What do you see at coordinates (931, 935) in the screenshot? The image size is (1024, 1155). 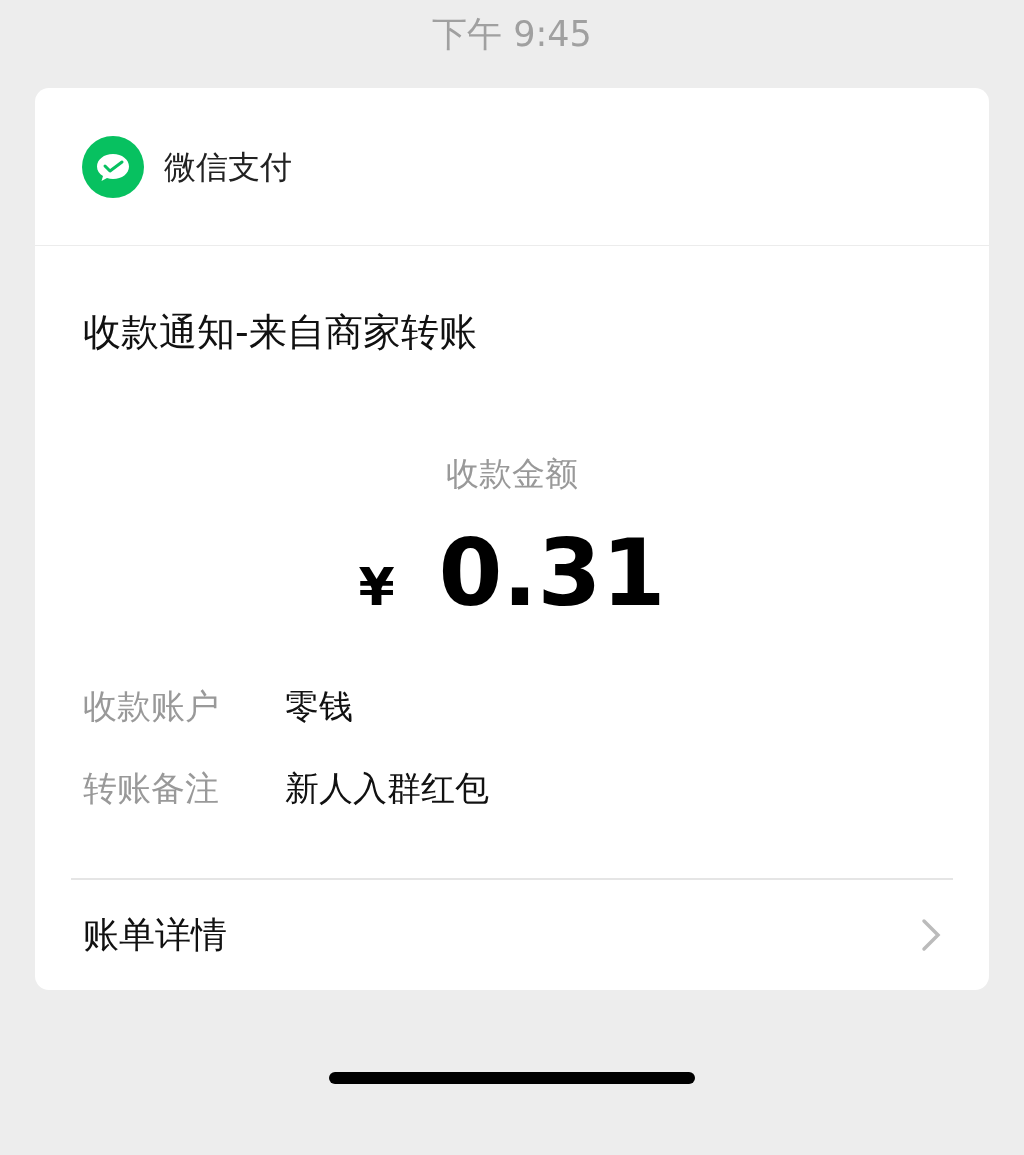 I see `chevron-right-icon` at bounding box center [931, 935].